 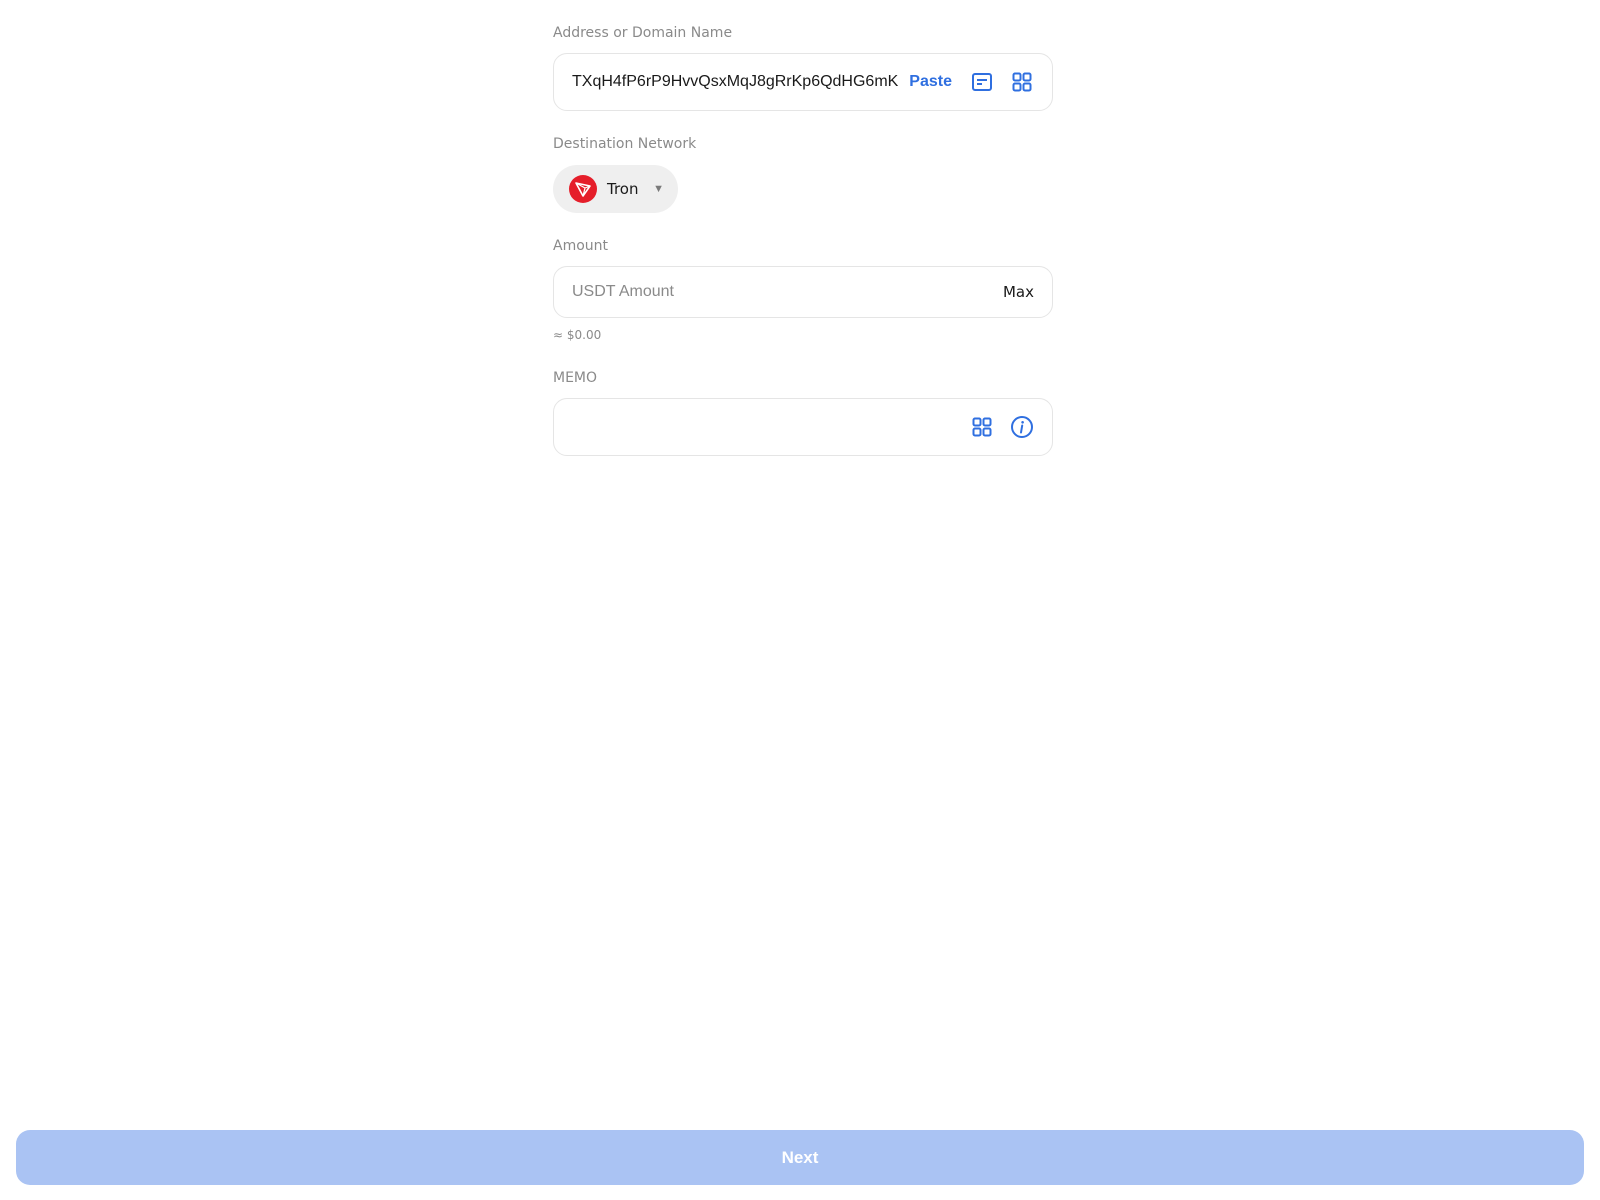 I want to click on memo-field, so click(x=803, y=427).